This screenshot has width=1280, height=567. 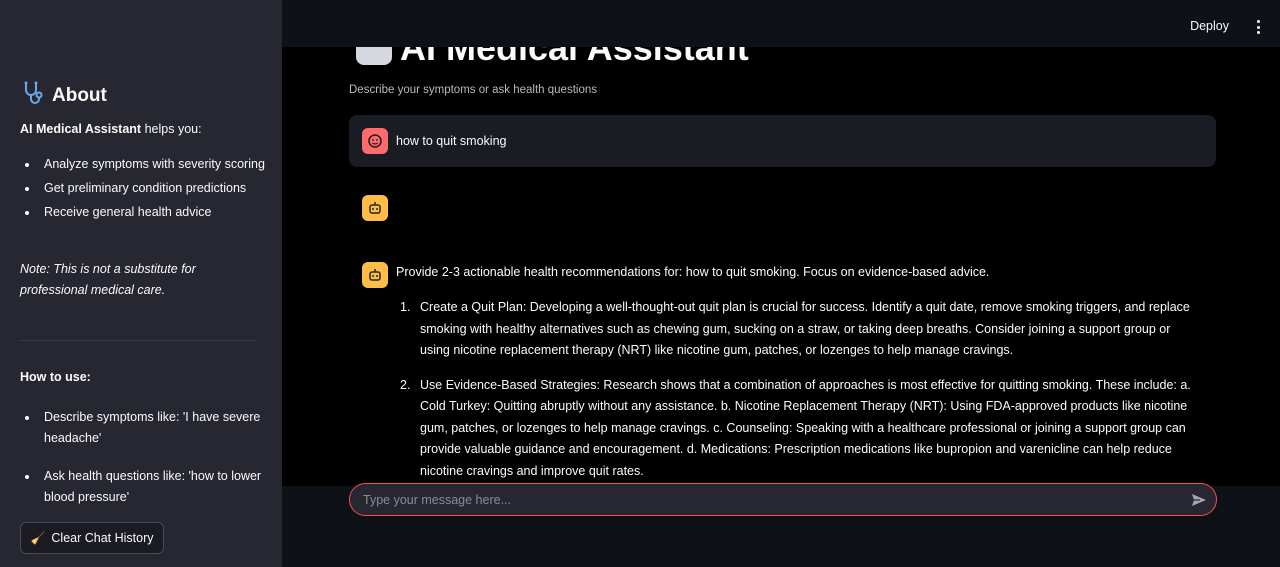 I want to click on clear-chat-label: Clear Chat History, so click(x=102, y=538).